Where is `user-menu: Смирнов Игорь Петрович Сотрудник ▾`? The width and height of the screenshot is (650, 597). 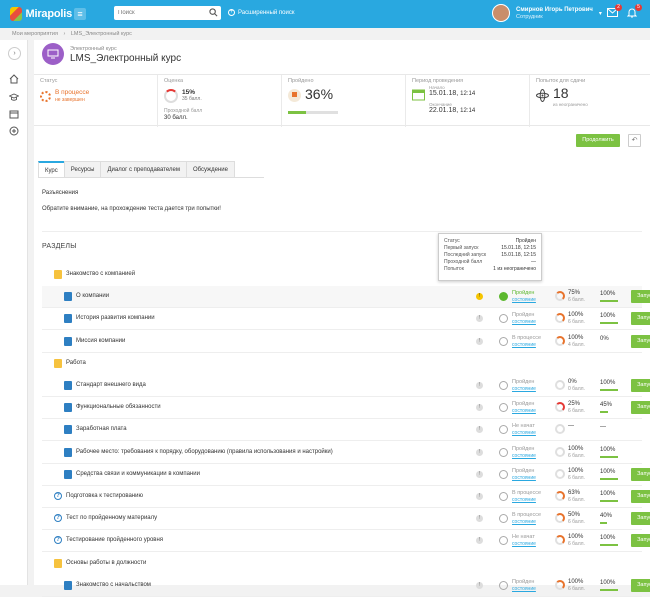
user-menu: Смирнов Игорь Петрович Сотрудник ▾ is located at coordinates (547, 13).